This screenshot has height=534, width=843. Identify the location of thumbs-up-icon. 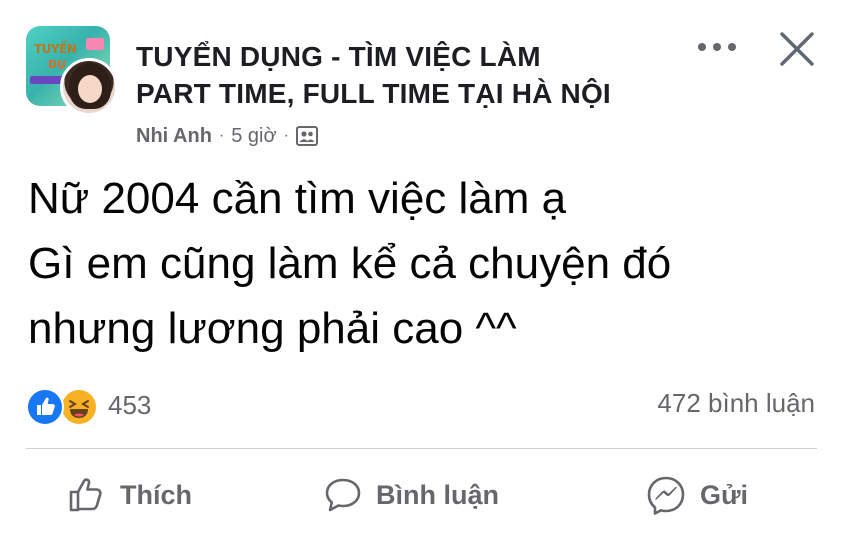
(85, 495).